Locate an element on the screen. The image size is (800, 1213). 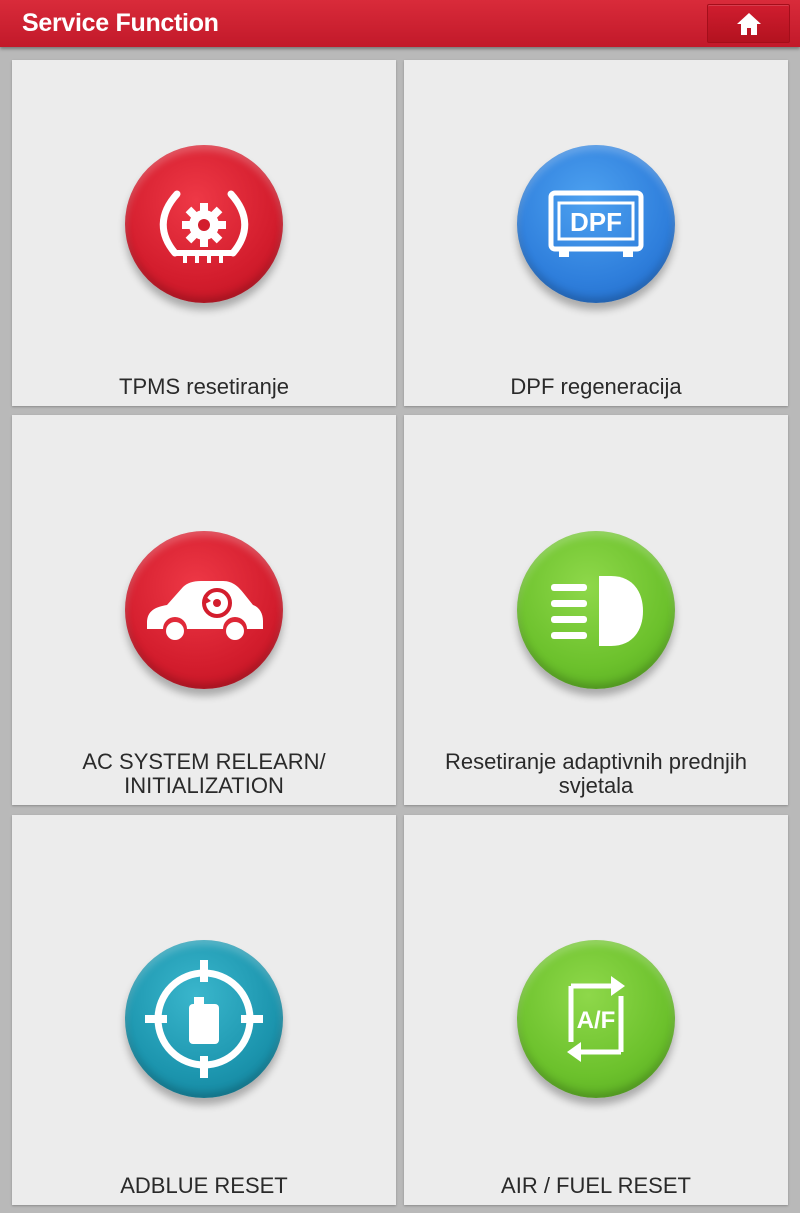
dpf-icon-text: DPF is located at coordinates (596, 222).